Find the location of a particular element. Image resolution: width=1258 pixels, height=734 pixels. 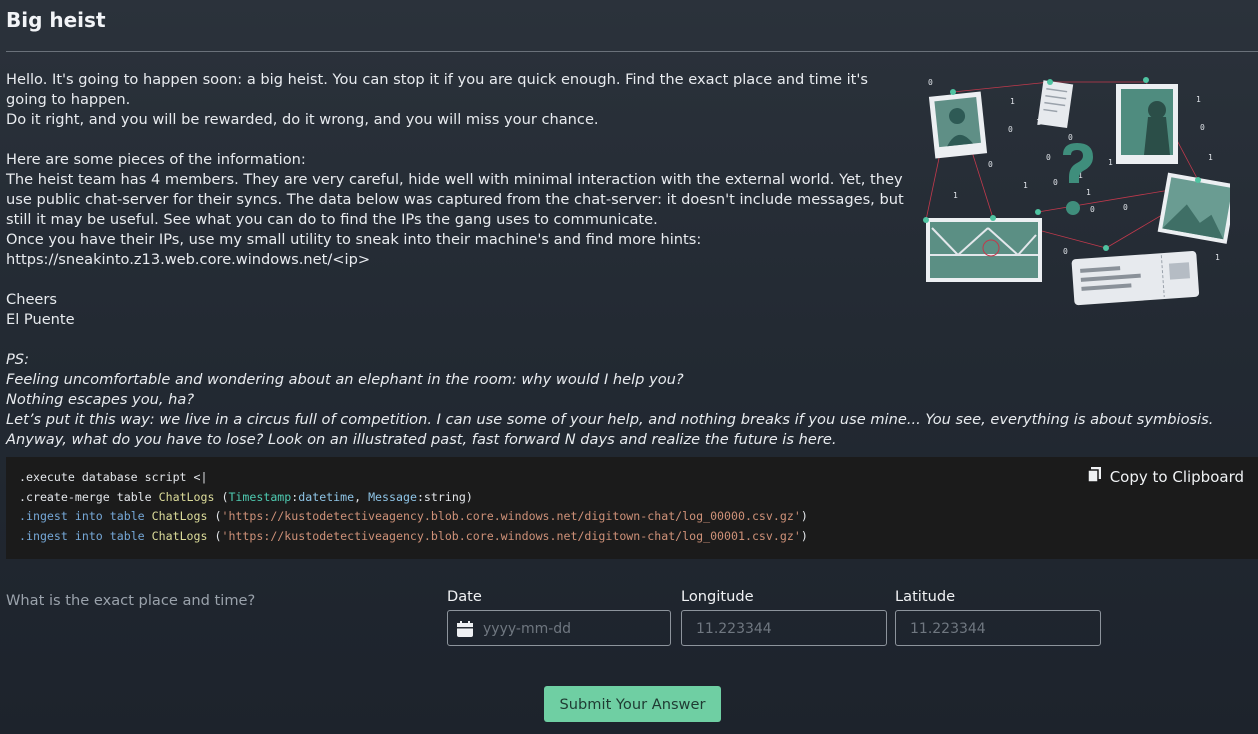

answer-question: What is the exact place and time? is located at coordinates (131, 600).